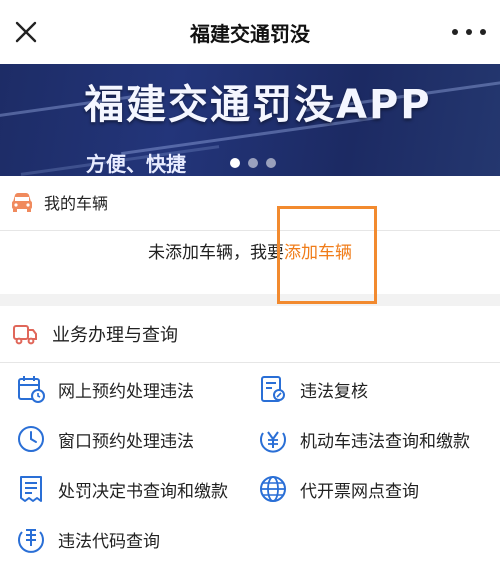 This screenshot has width=500, height=563. I want to click on service-item-penalty-decision: 处罚决定书查询和缴款, so click(122, 489).